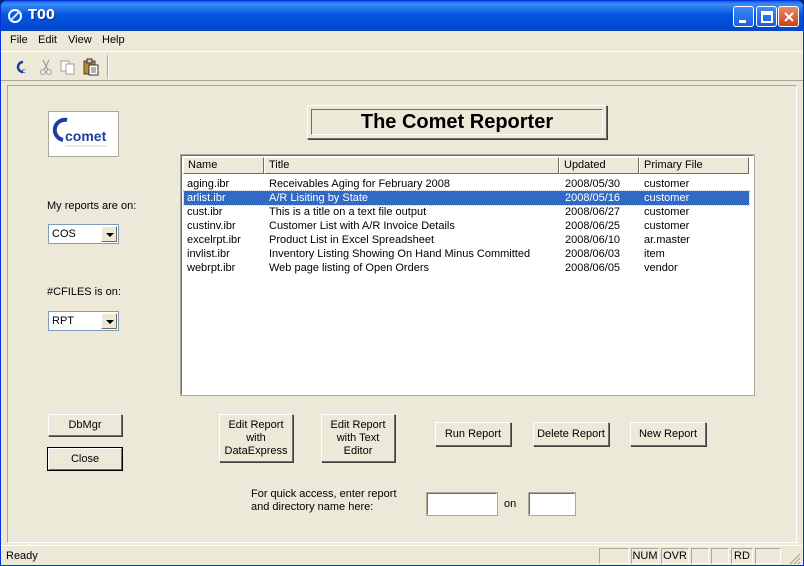 Image resolution: width=804 pixels, height=566 pixels. Describe the element at coordinates (208, 184) in the screenshot. I see `cell-name: aging.ibr` at that location.